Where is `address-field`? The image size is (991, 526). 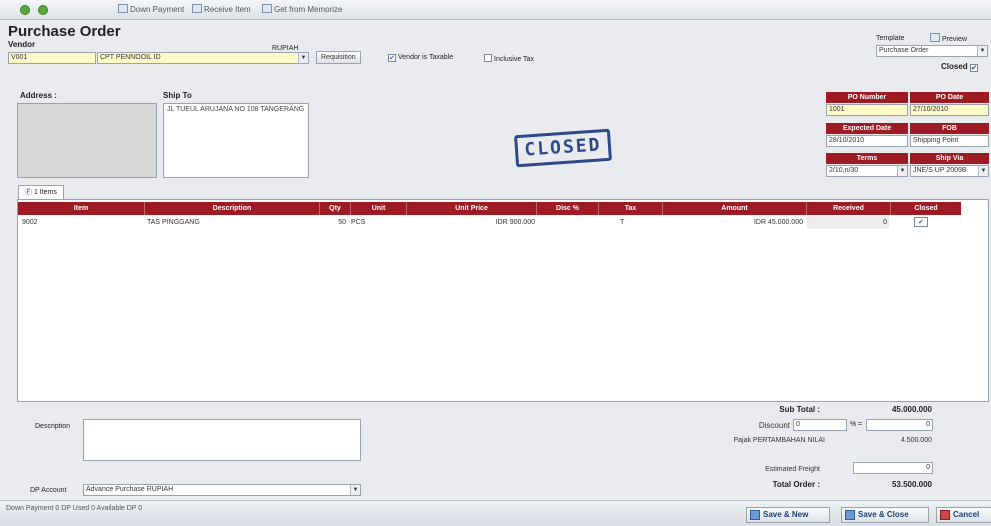
address-field is located at coordinates (87, 140).